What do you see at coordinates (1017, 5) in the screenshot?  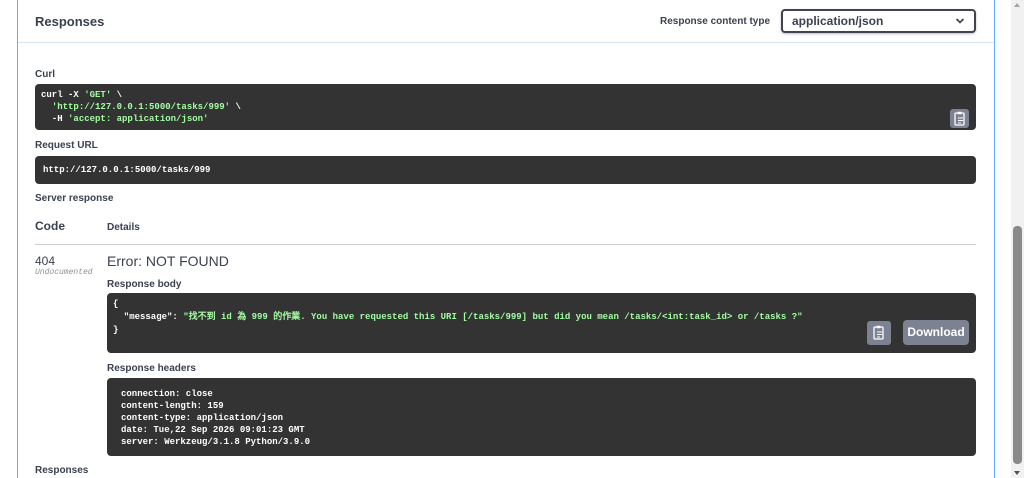 I see `scroll-up-arrow` at bounding box center [1017, 5].